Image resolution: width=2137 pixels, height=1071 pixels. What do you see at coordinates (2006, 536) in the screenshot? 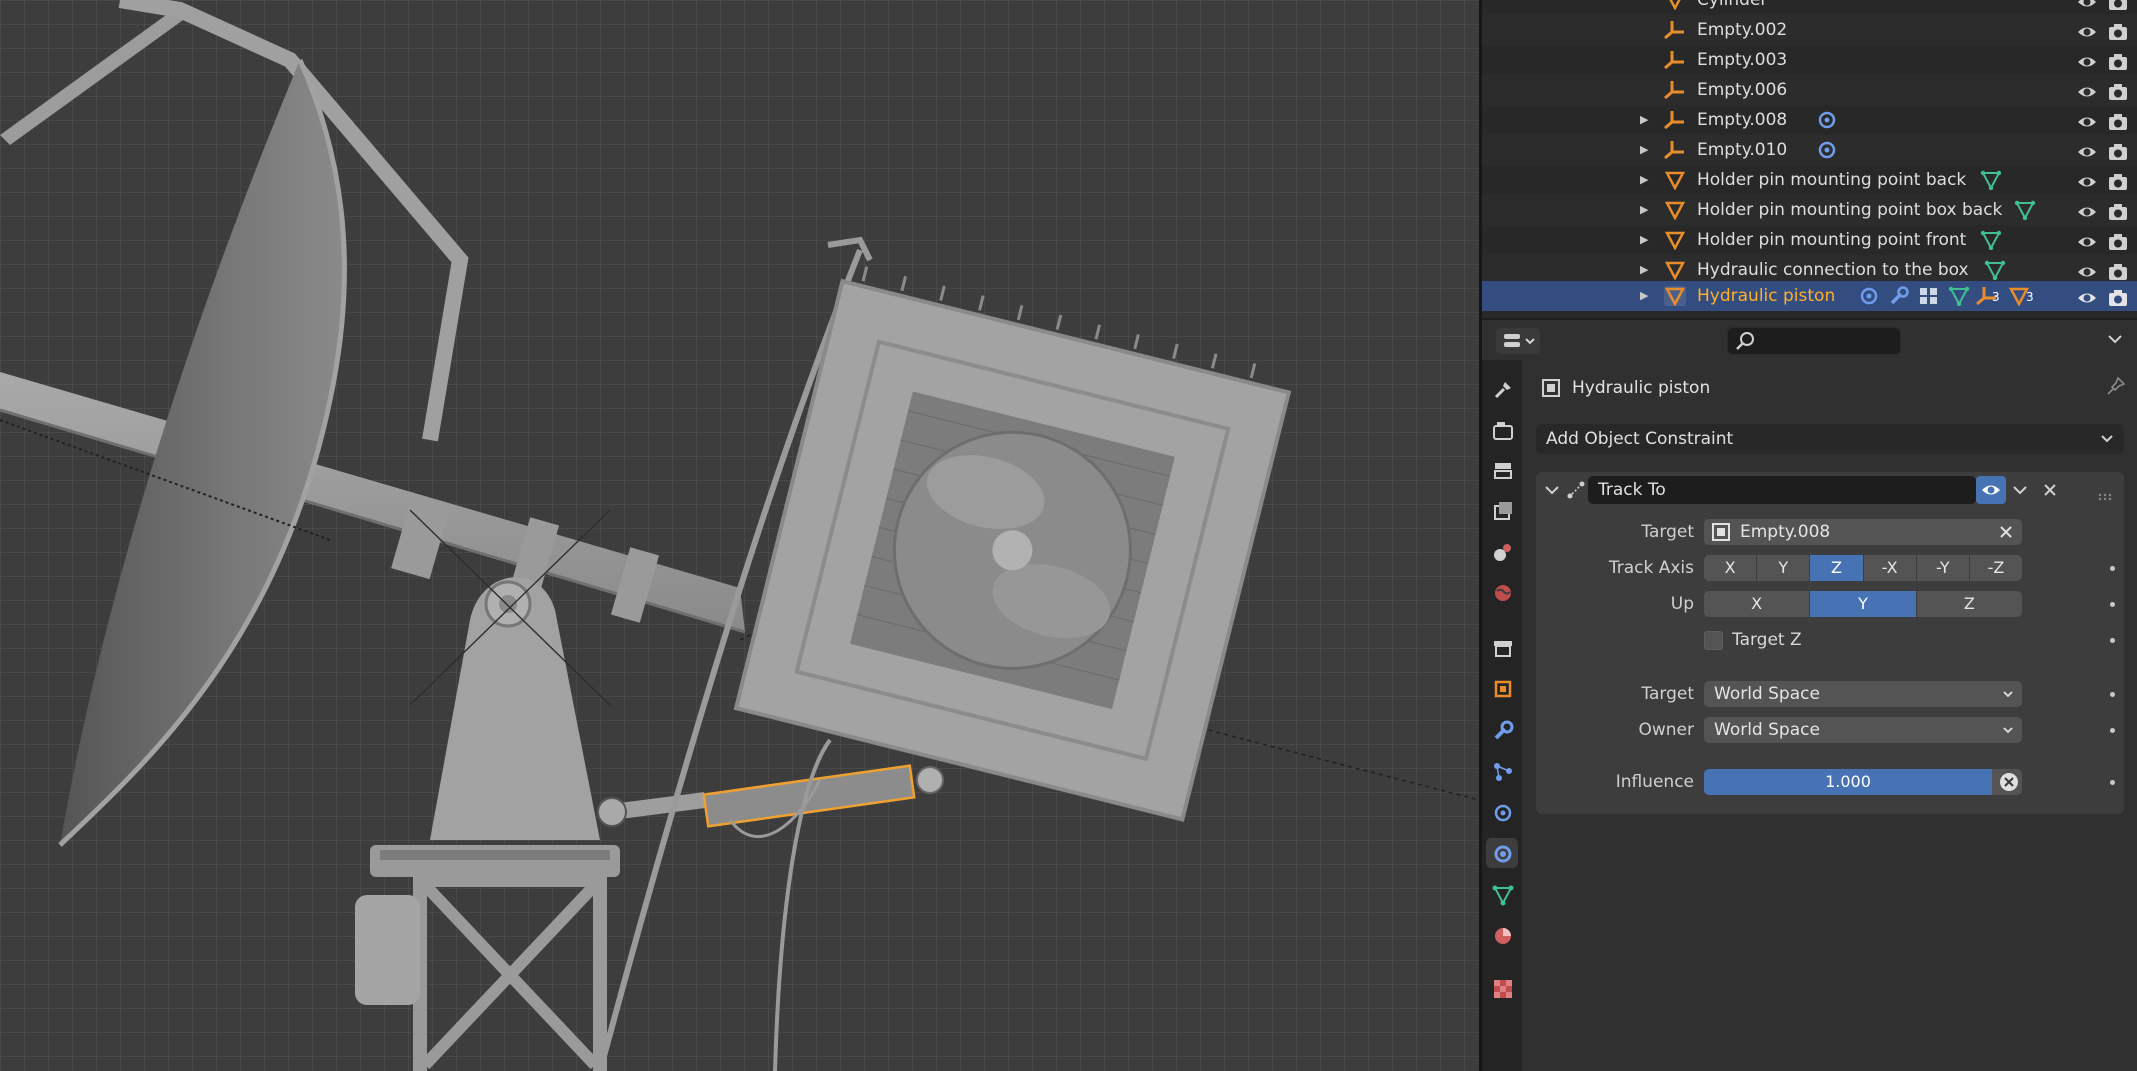
I see `clear-icon` at bounding box center [2006, 536].